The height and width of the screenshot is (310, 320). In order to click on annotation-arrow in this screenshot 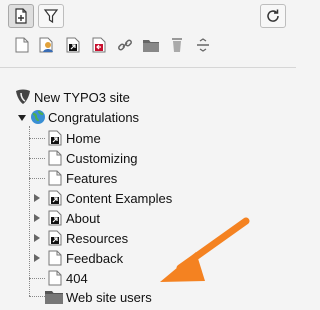, I will do `click(205, 249)`.